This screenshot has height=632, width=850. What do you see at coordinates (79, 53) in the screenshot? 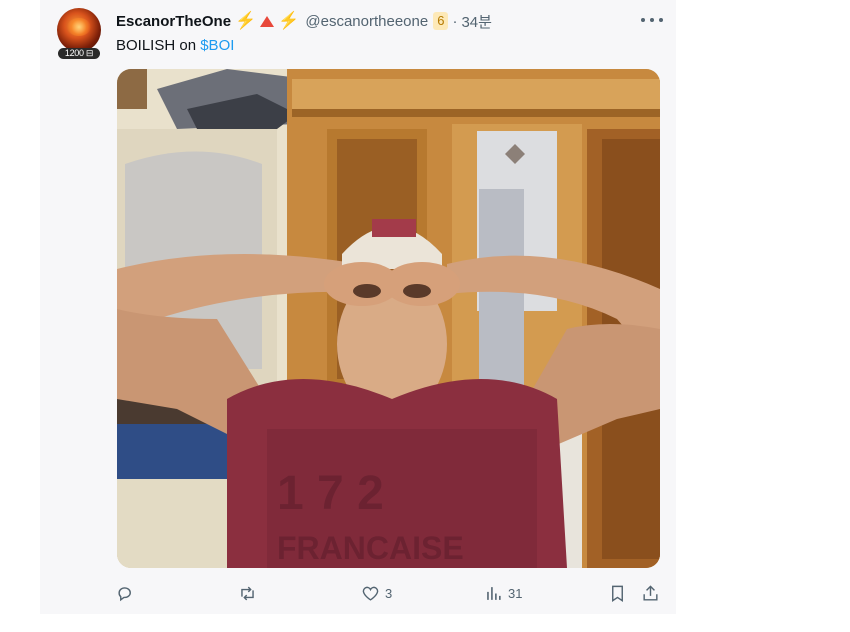
I see `avatar-badge: 1200 ⊟` at bounding box center [79, 53].